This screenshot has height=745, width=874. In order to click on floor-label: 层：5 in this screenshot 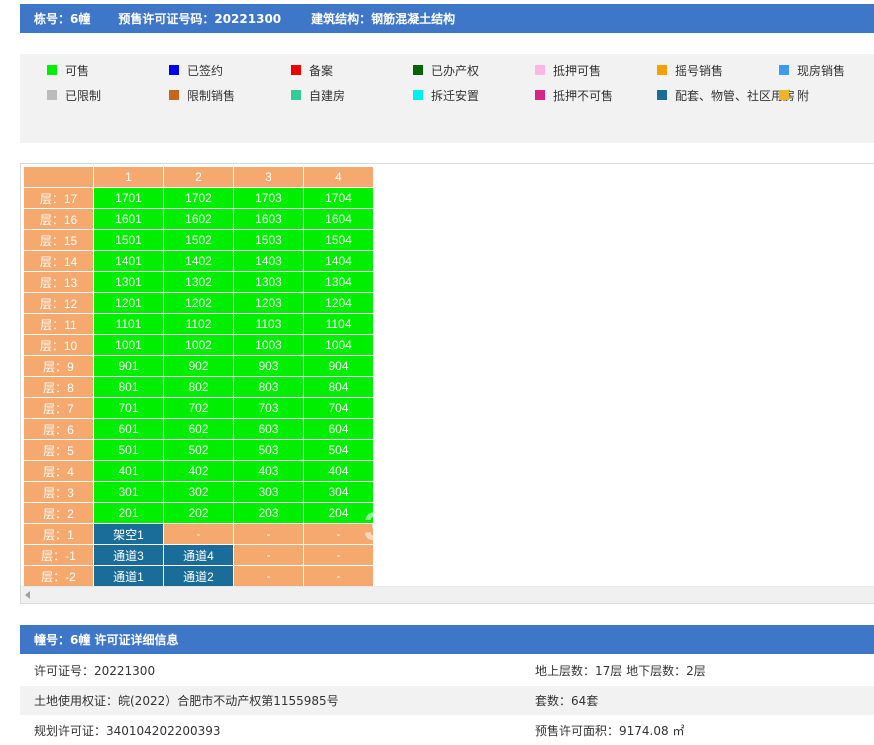, I will do `click(58, 450)`.